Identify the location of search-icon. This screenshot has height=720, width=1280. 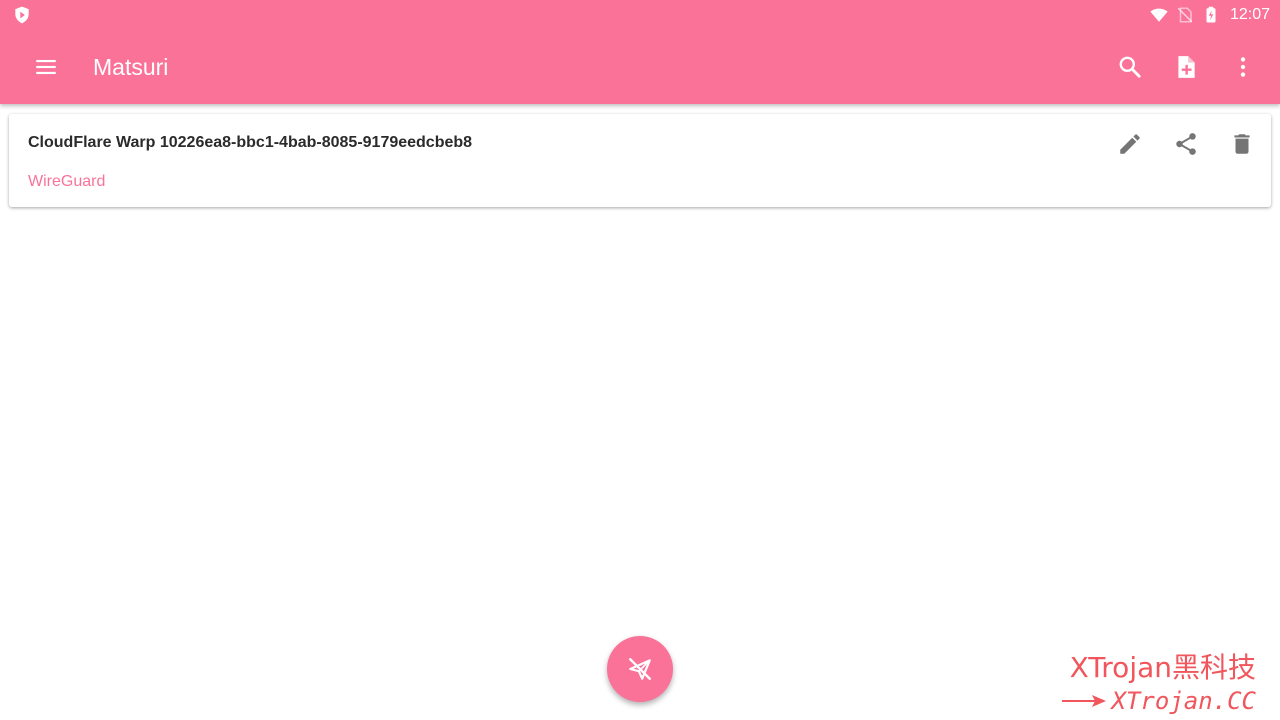
(1130, 67).